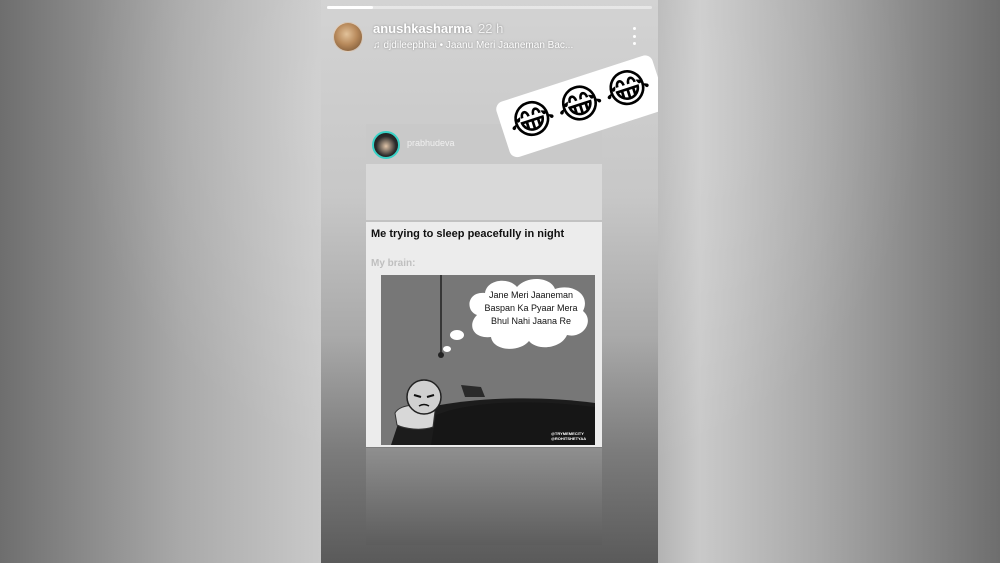 This screenshot has width=1000, height=563. What do you see at coordinates (489, 7) in the screenshot?
I see `story-progress-bar` at bounding box center [489, 7].